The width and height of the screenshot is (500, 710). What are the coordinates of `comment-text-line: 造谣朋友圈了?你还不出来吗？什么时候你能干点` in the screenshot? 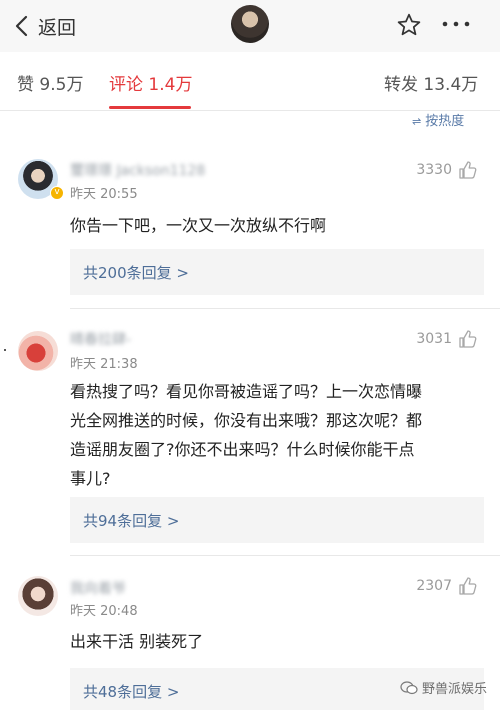 It's located at (242, 449).